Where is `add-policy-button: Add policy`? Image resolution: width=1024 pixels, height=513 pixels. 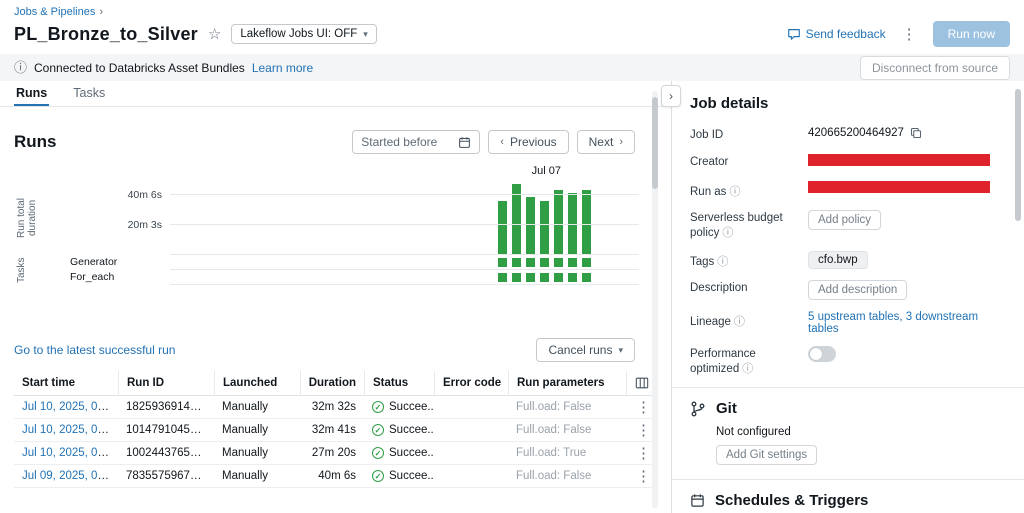 add-policy-button: Add policy is located at coordinates (845, 220).